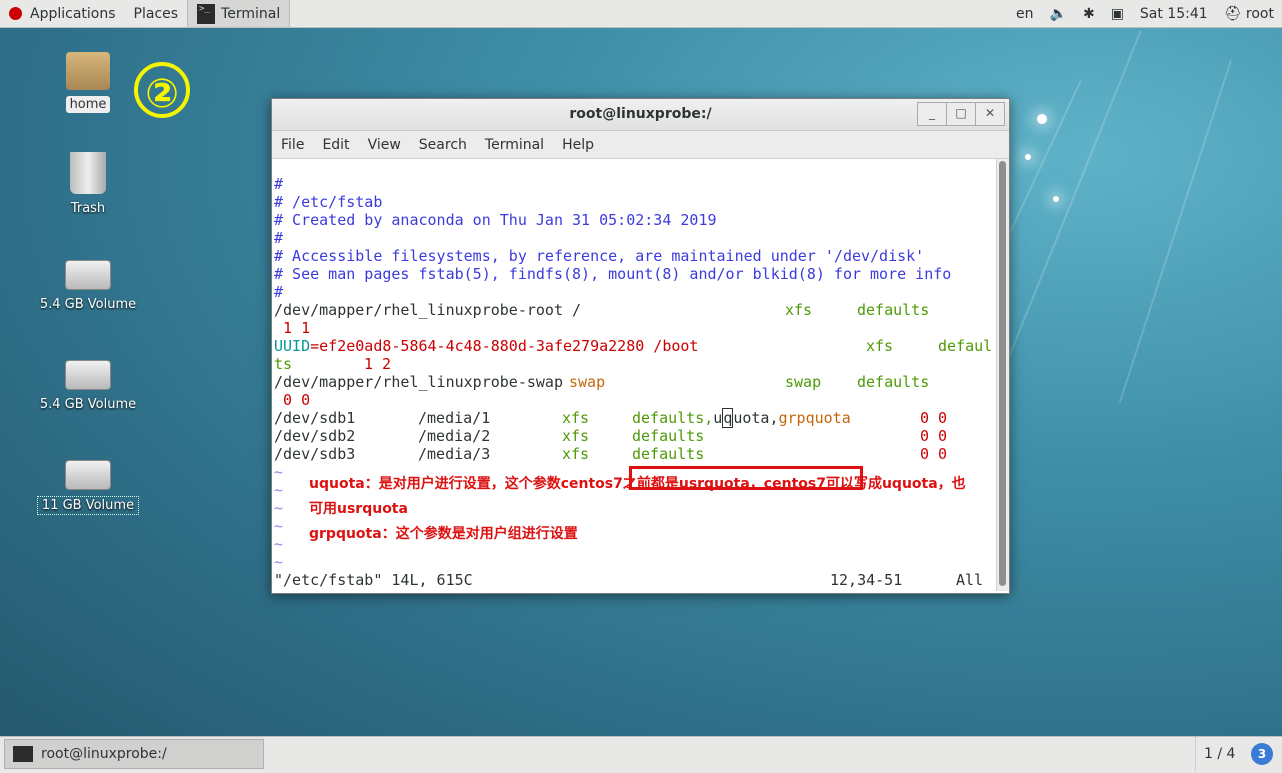 The height and width of the screenshot is (773, 1282). Describe the element at coordinates (576, 454) in the screenshot. I see `fstab-sdb3-fs: xfs` at that location.